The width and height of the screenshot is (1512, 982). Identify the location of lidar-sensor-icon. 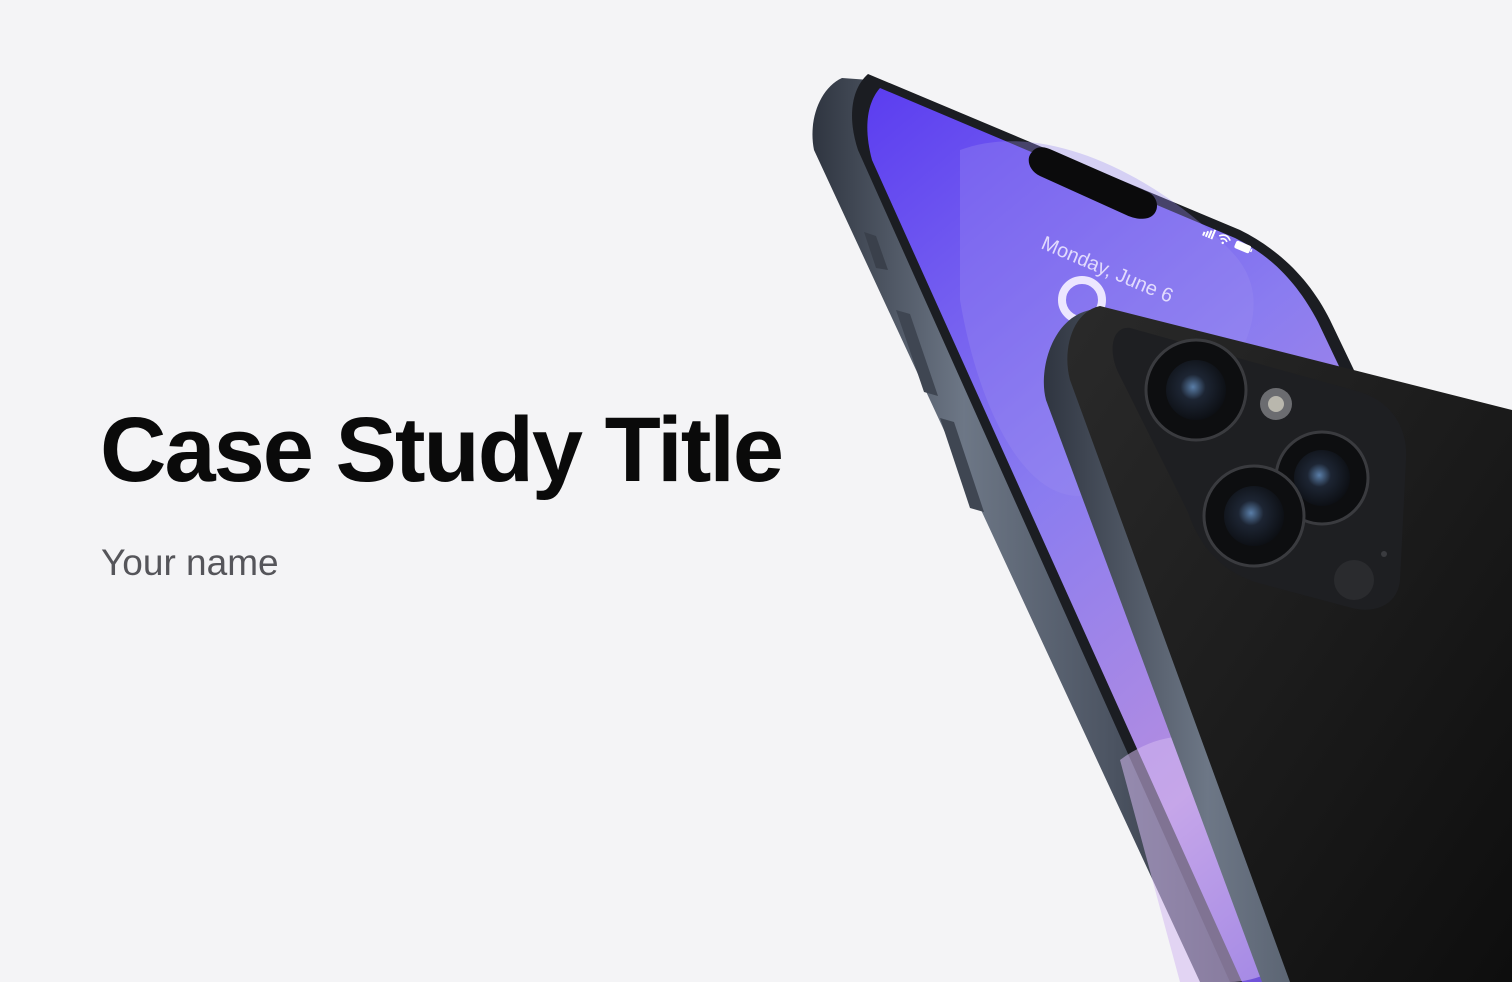
(1354, 580).